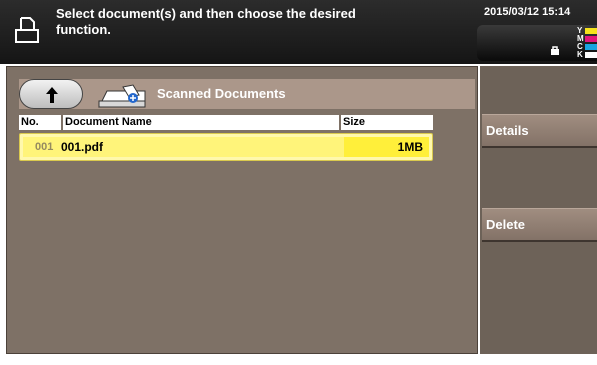 The width and height of the screenshot is (597, 365). I want to click on folder-title: Scanned Documents, so click(221, 93).